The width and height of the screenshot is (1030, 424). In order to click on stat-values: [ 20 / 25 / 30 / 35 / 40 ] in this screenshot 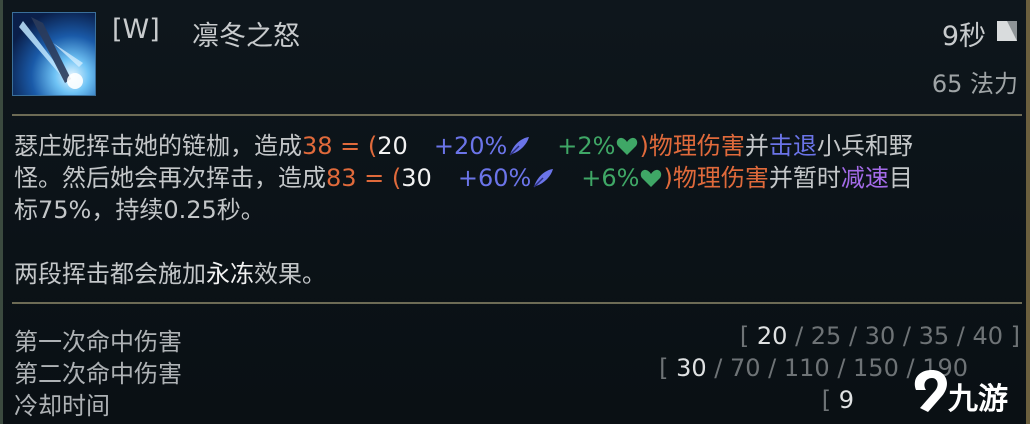, I will do `click(879, 336)`.